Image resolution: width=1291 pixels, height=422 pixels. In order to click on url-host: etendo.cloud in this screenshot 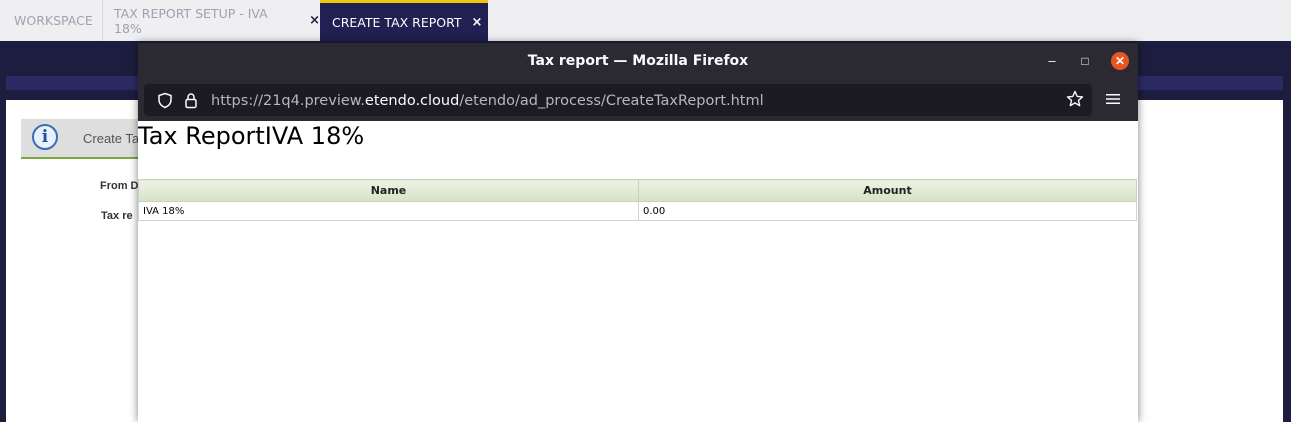, I will do `click(412, 101)`.